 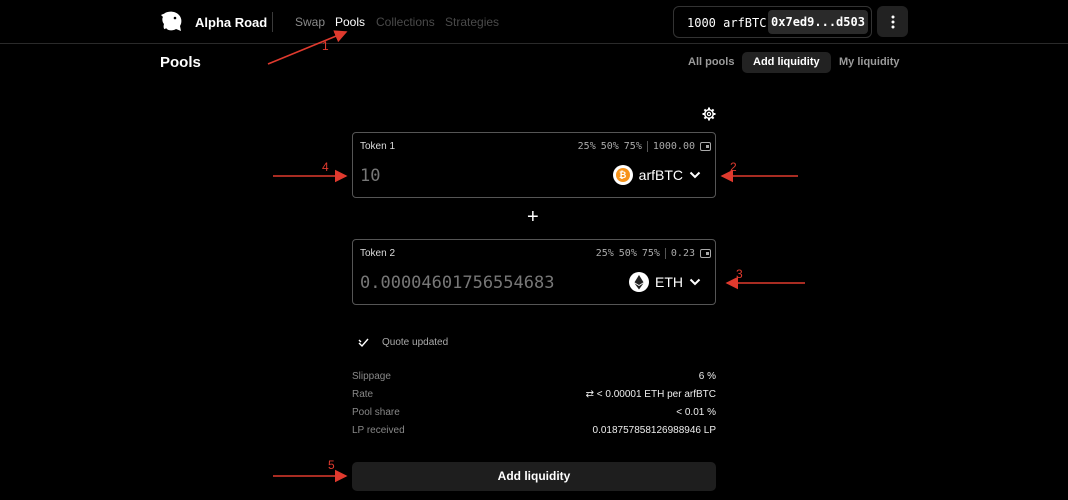 I want to click on annotation-label-3: 3, so click(x=739, y=274).